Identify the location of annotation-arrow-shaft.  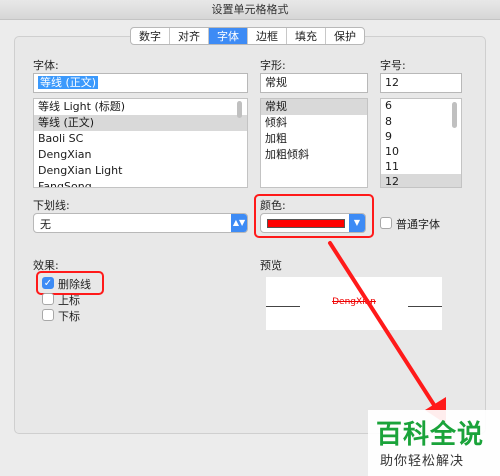
(383, 325).